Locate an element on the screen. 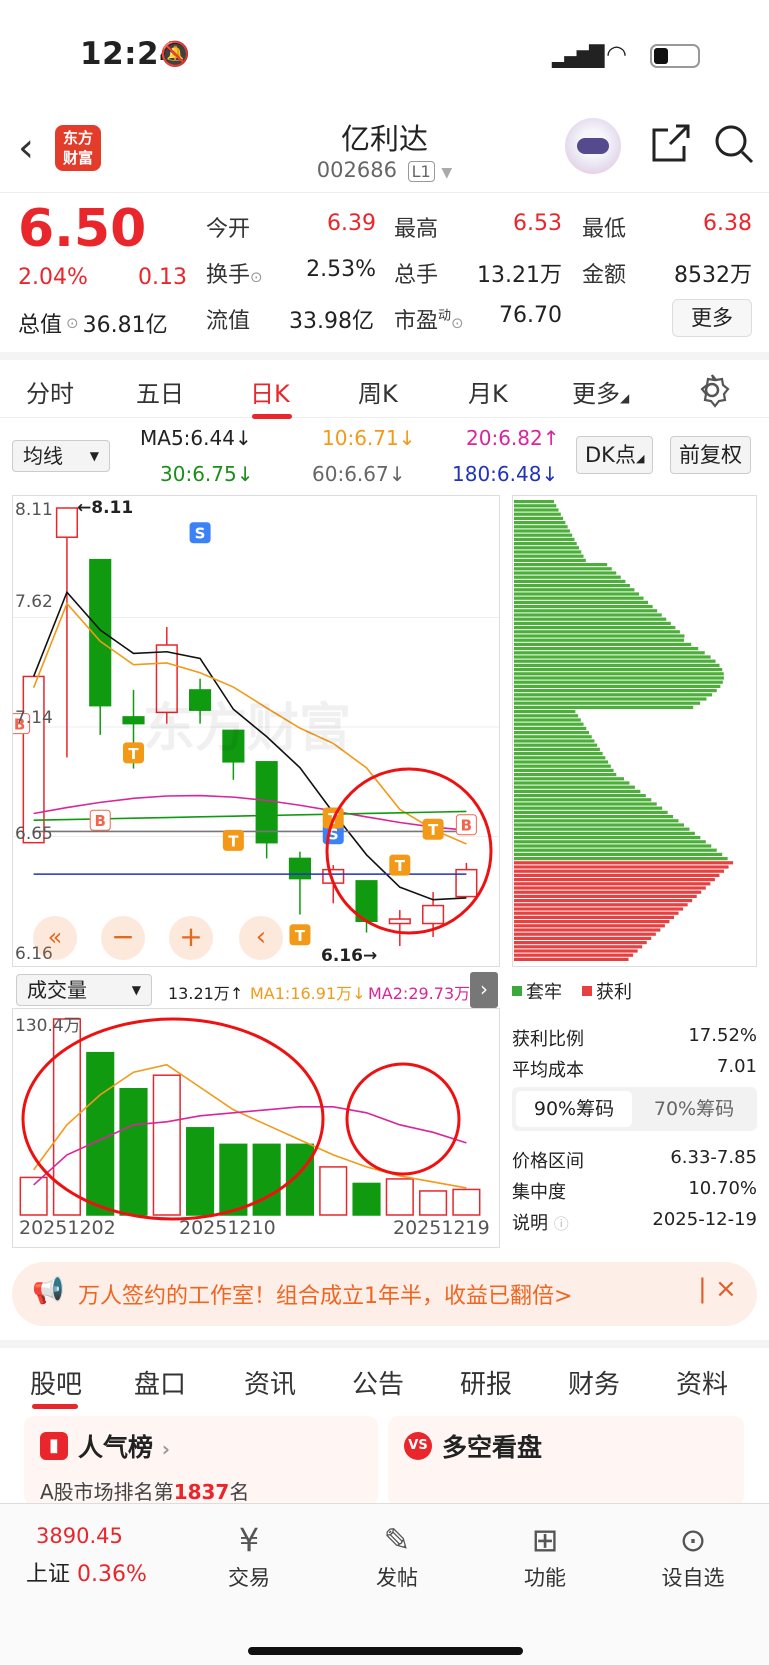 Image resolution: width=769 pixels, height=1665 pixels. promo-banner: 📢 万人签约的工作室！组合成立1年半，收益已翻倍> | × is located at coordinates (384, 1294).